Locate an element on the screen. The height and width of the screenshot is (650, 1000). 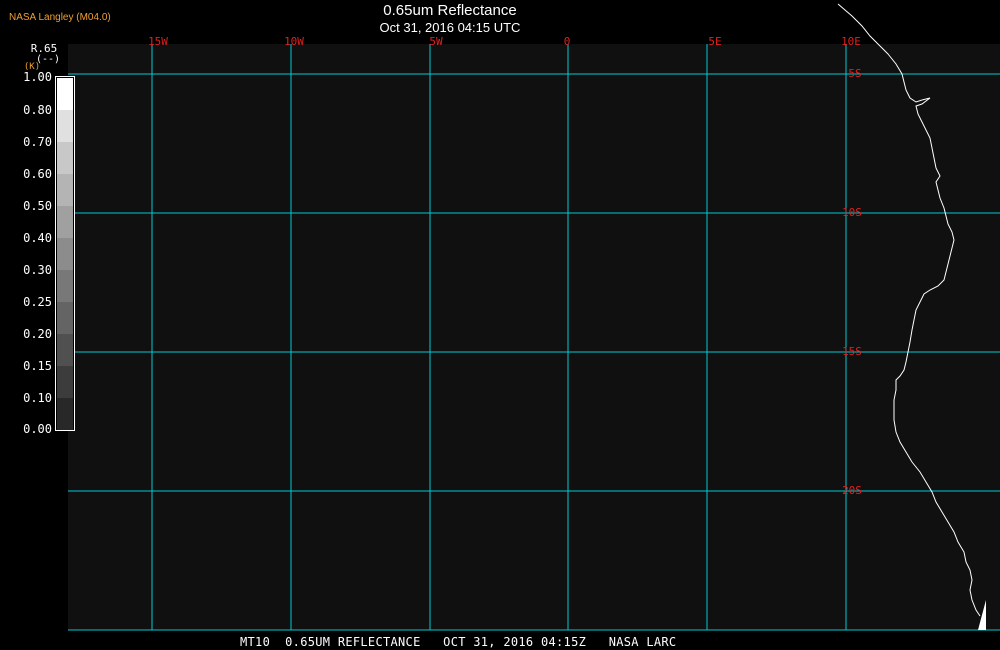
lon-label-5e: 5E is located at coordinates (714, 41).